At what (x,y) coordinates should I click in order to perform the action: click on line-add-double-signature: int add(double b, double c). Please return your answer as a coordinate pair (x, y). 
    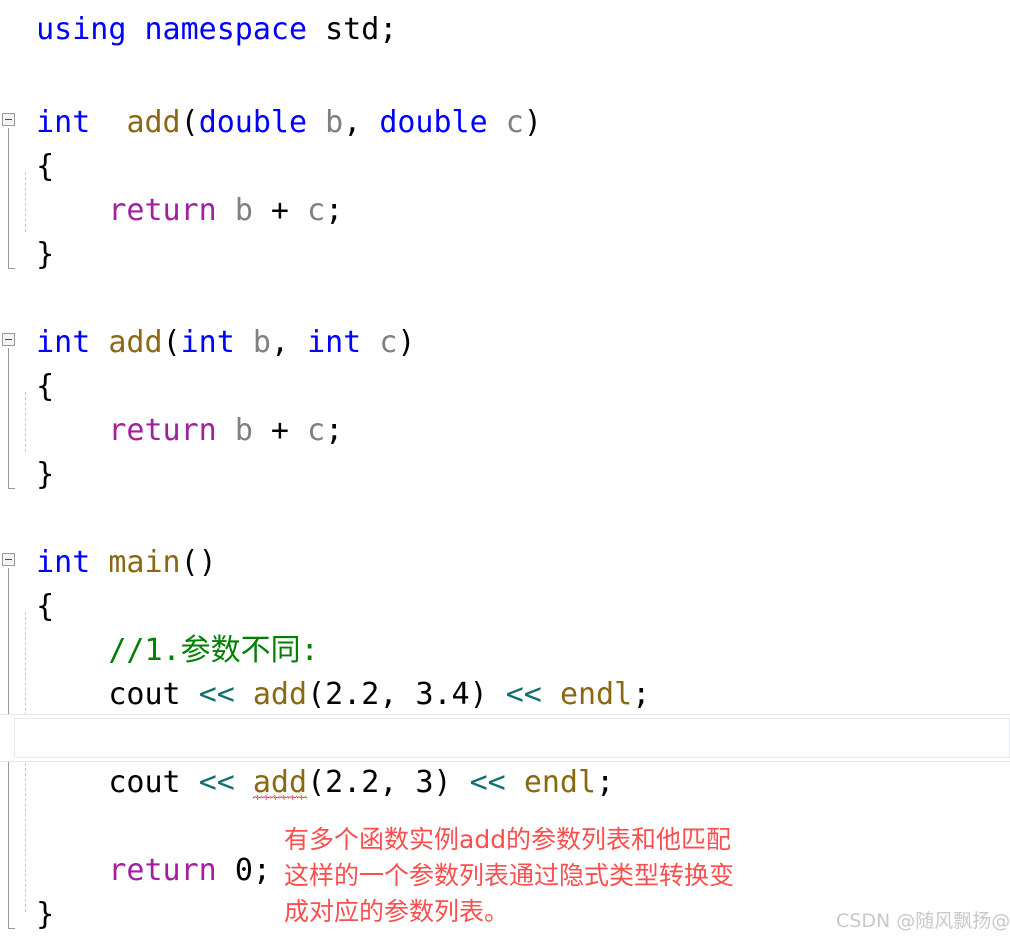
    Looking at the image, I should click on (271, 123).